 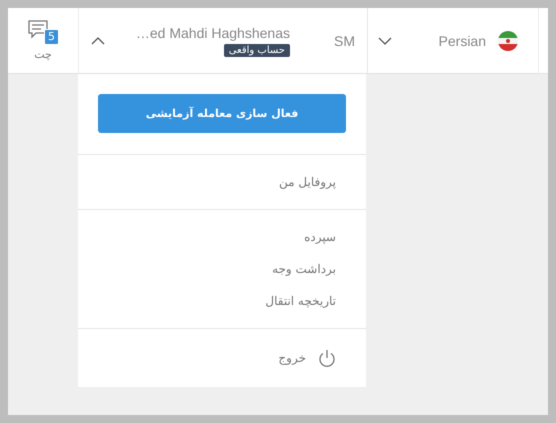 I want to click on user-name: …ed Mahdi Haghshenas, so click(x=213, y=32).